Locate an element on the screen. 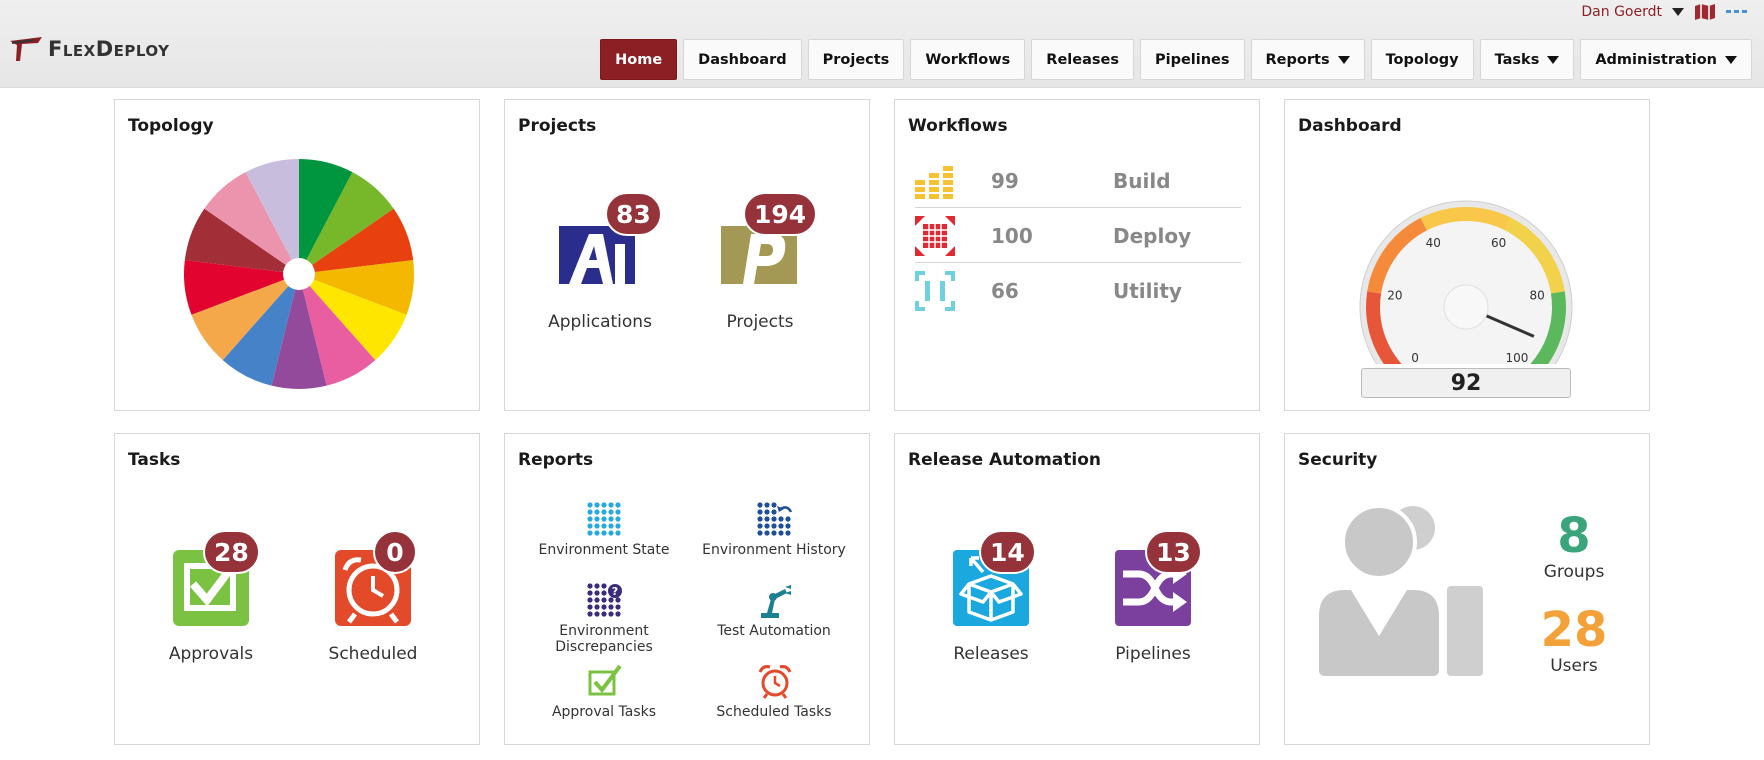 This screenshot has height=760, width=1764. nav-tab-label: Releases is located at coordinates (1082, 59).